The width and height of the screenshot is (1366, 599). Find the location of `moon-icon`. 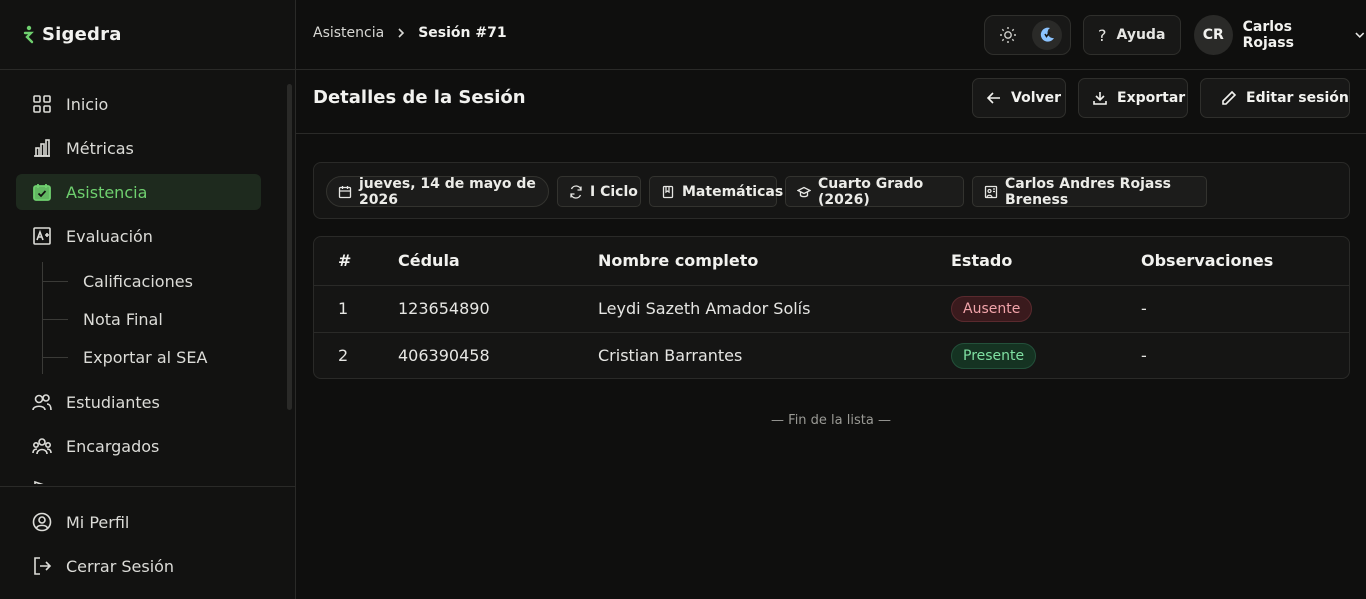

moon-icon is located at coordinates (1047, 34).